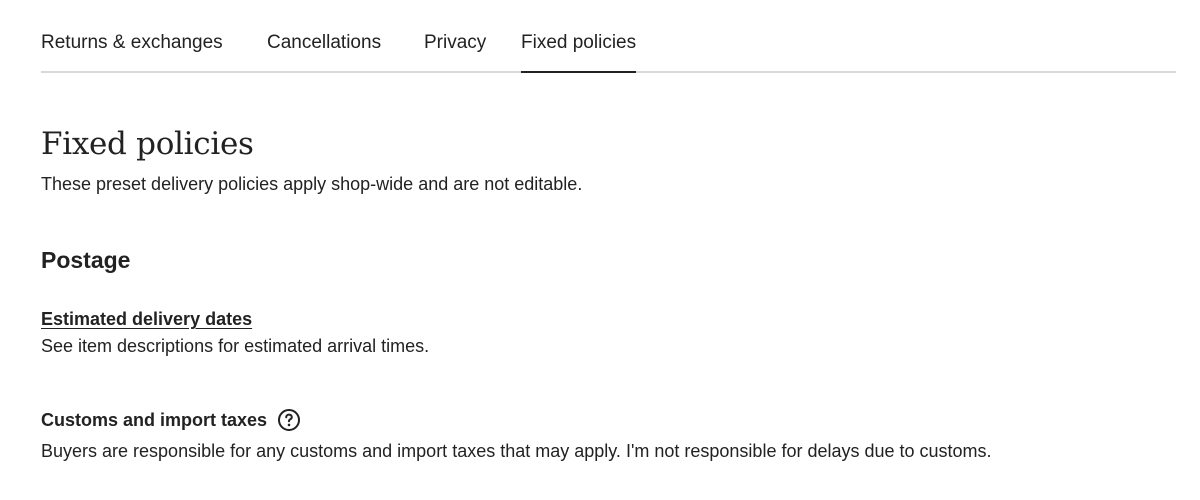 This screenshot has height=500, width=1200. What do you see at coordinates (146, 319) in the screenshot?
I see `estimated-delivery-dates-link: Estimated delivery dates` at bounding box center [146, 319].